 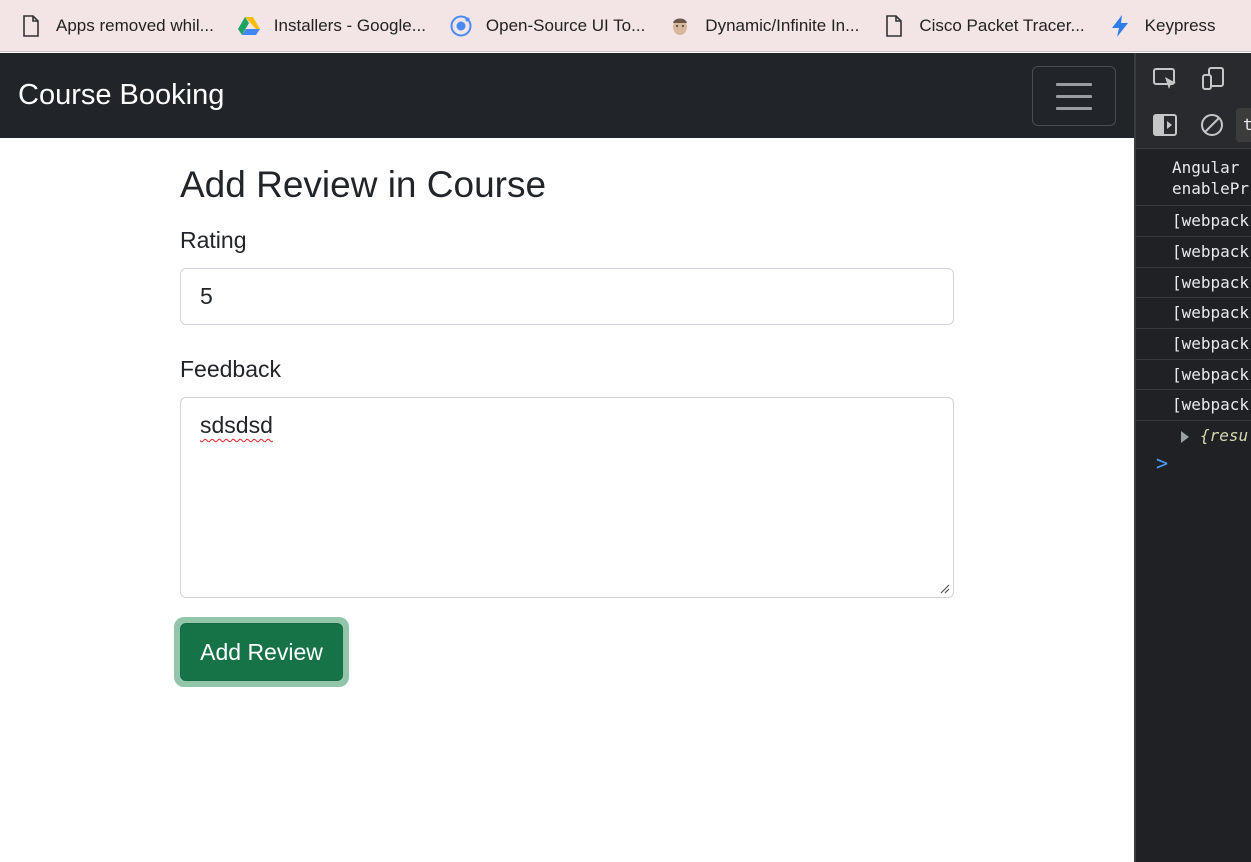 What do you see at coordinates (1212, 125) in the screenshot?
I see `clear-console-icon` at bounding box center [1212, 125].